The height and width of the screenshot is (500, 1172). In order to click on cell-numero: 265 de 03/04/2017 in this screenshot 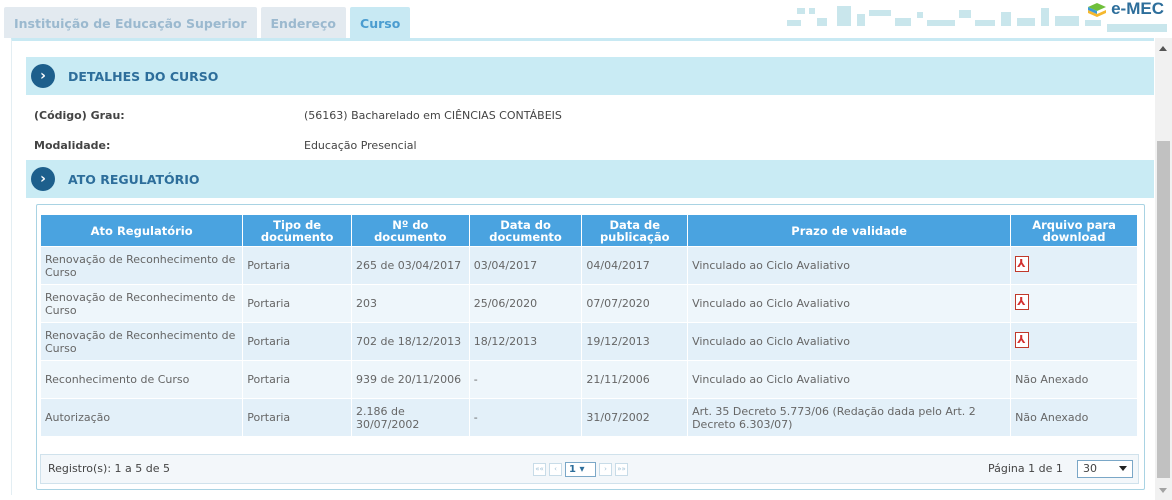, I will do `click(410, 265)`.